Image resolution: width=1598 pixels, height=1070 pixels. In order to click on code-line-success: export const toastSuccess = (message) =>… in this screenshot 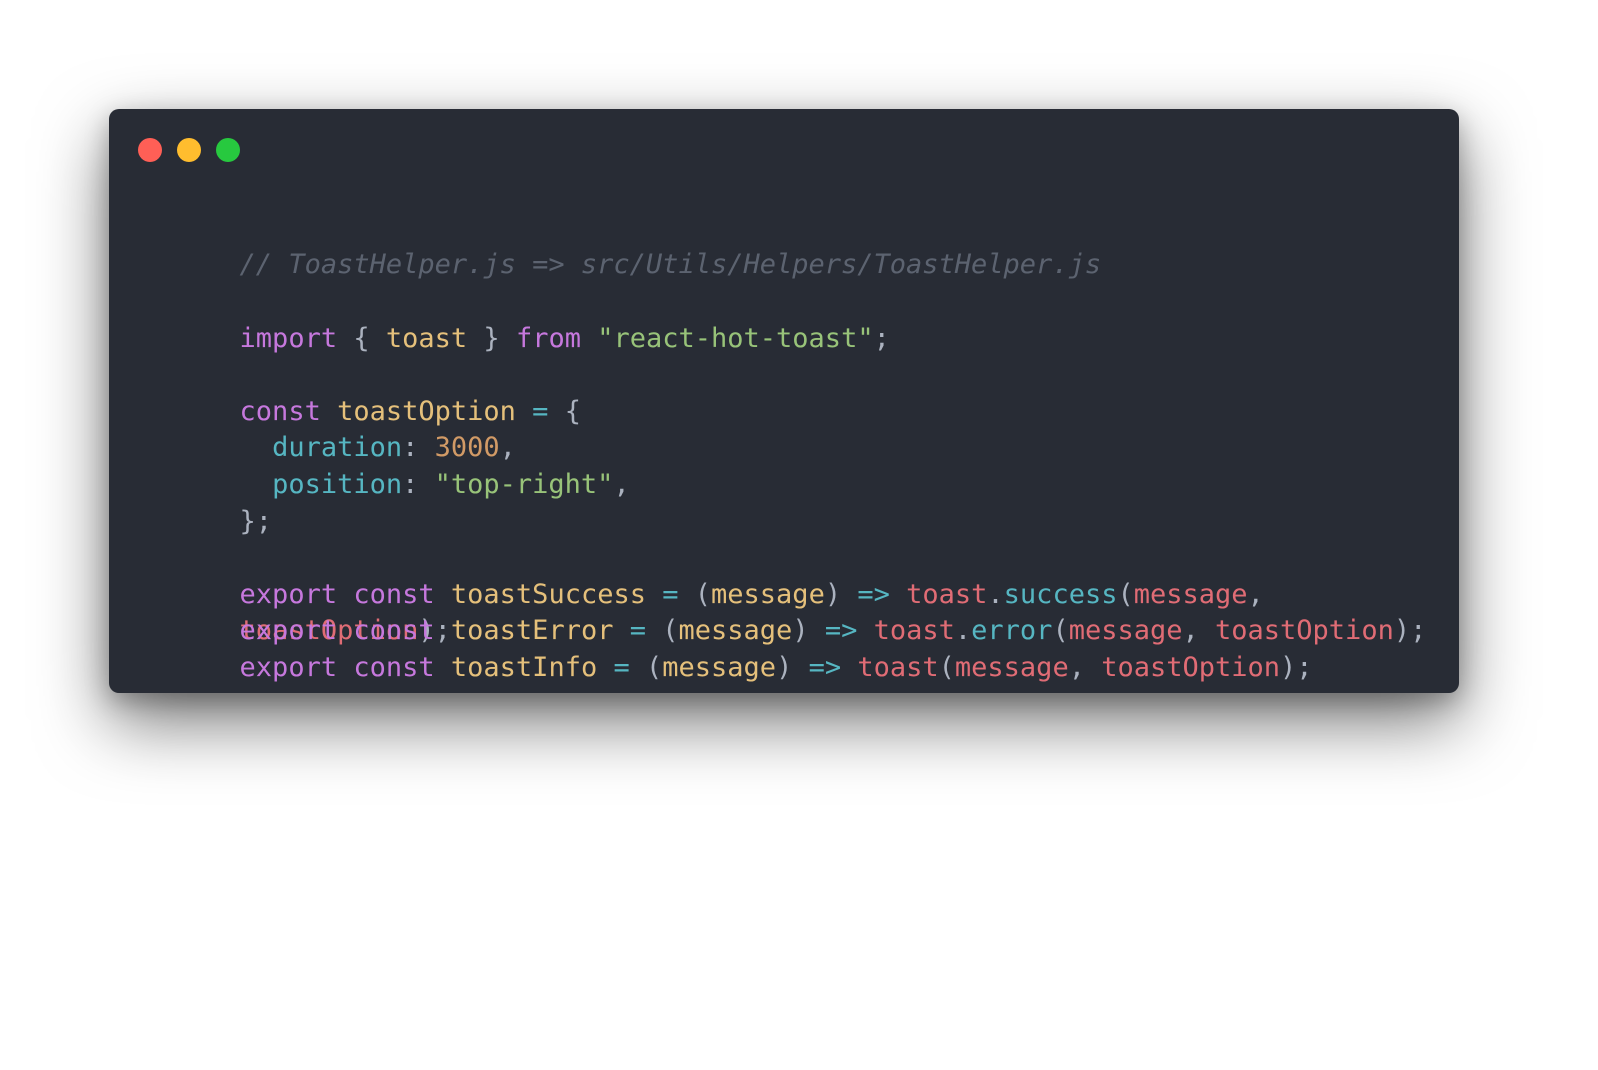, I will do `click(703, 575)`.